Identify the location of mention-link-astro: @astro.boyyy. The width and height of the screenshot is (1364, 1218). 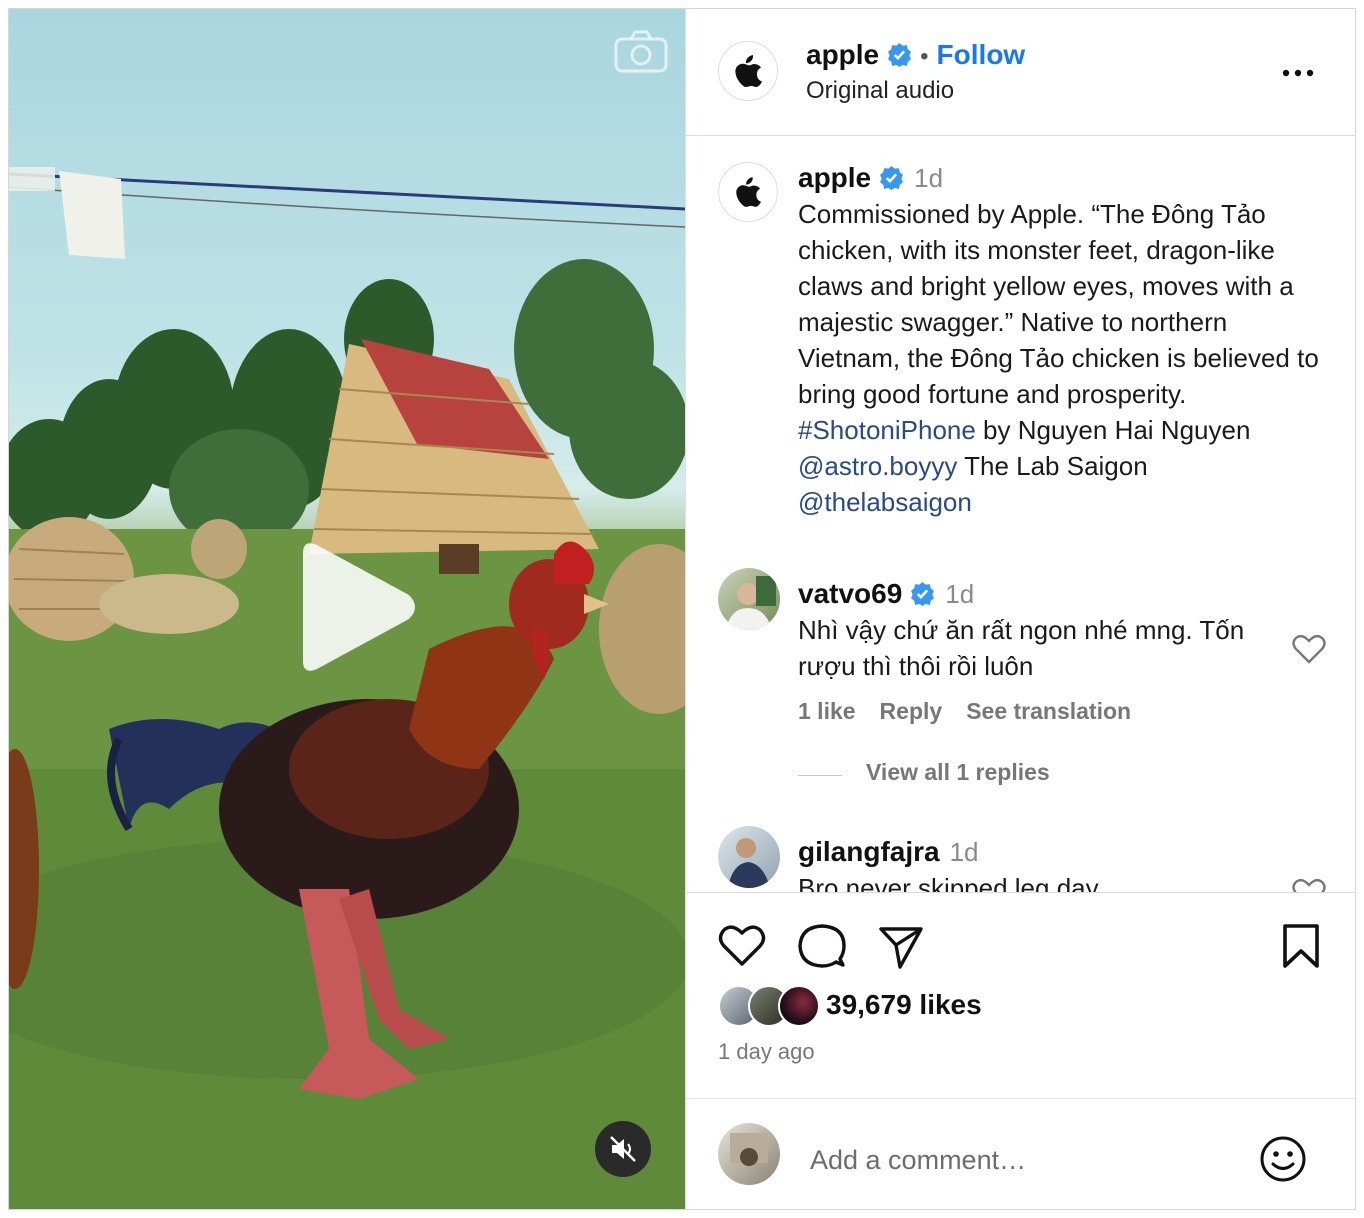
(877, 466).